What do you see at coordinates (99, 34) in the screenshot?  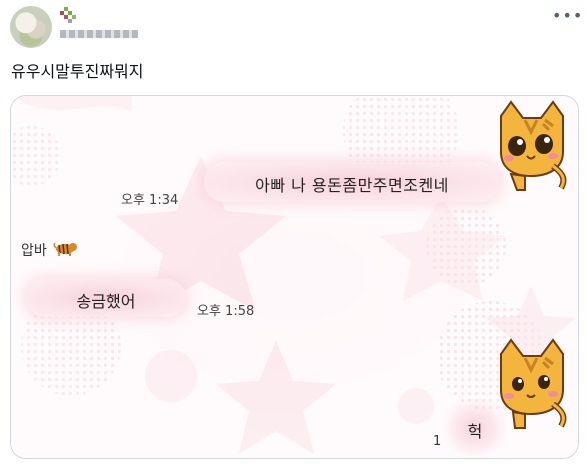 I see `user-handle` at bounding box center [99, 34].